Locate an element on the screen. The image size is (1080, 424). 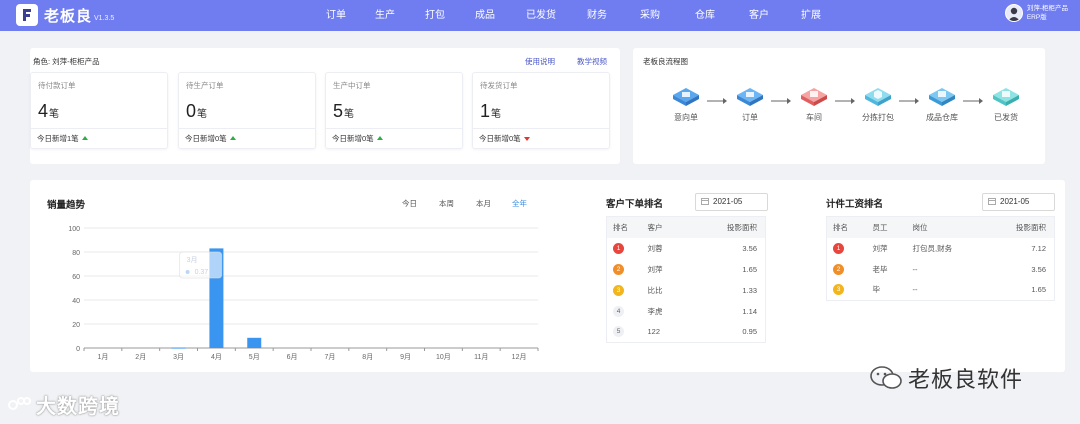
flow-step-shipped: 已发货 is located at coordinates (1006, 104).